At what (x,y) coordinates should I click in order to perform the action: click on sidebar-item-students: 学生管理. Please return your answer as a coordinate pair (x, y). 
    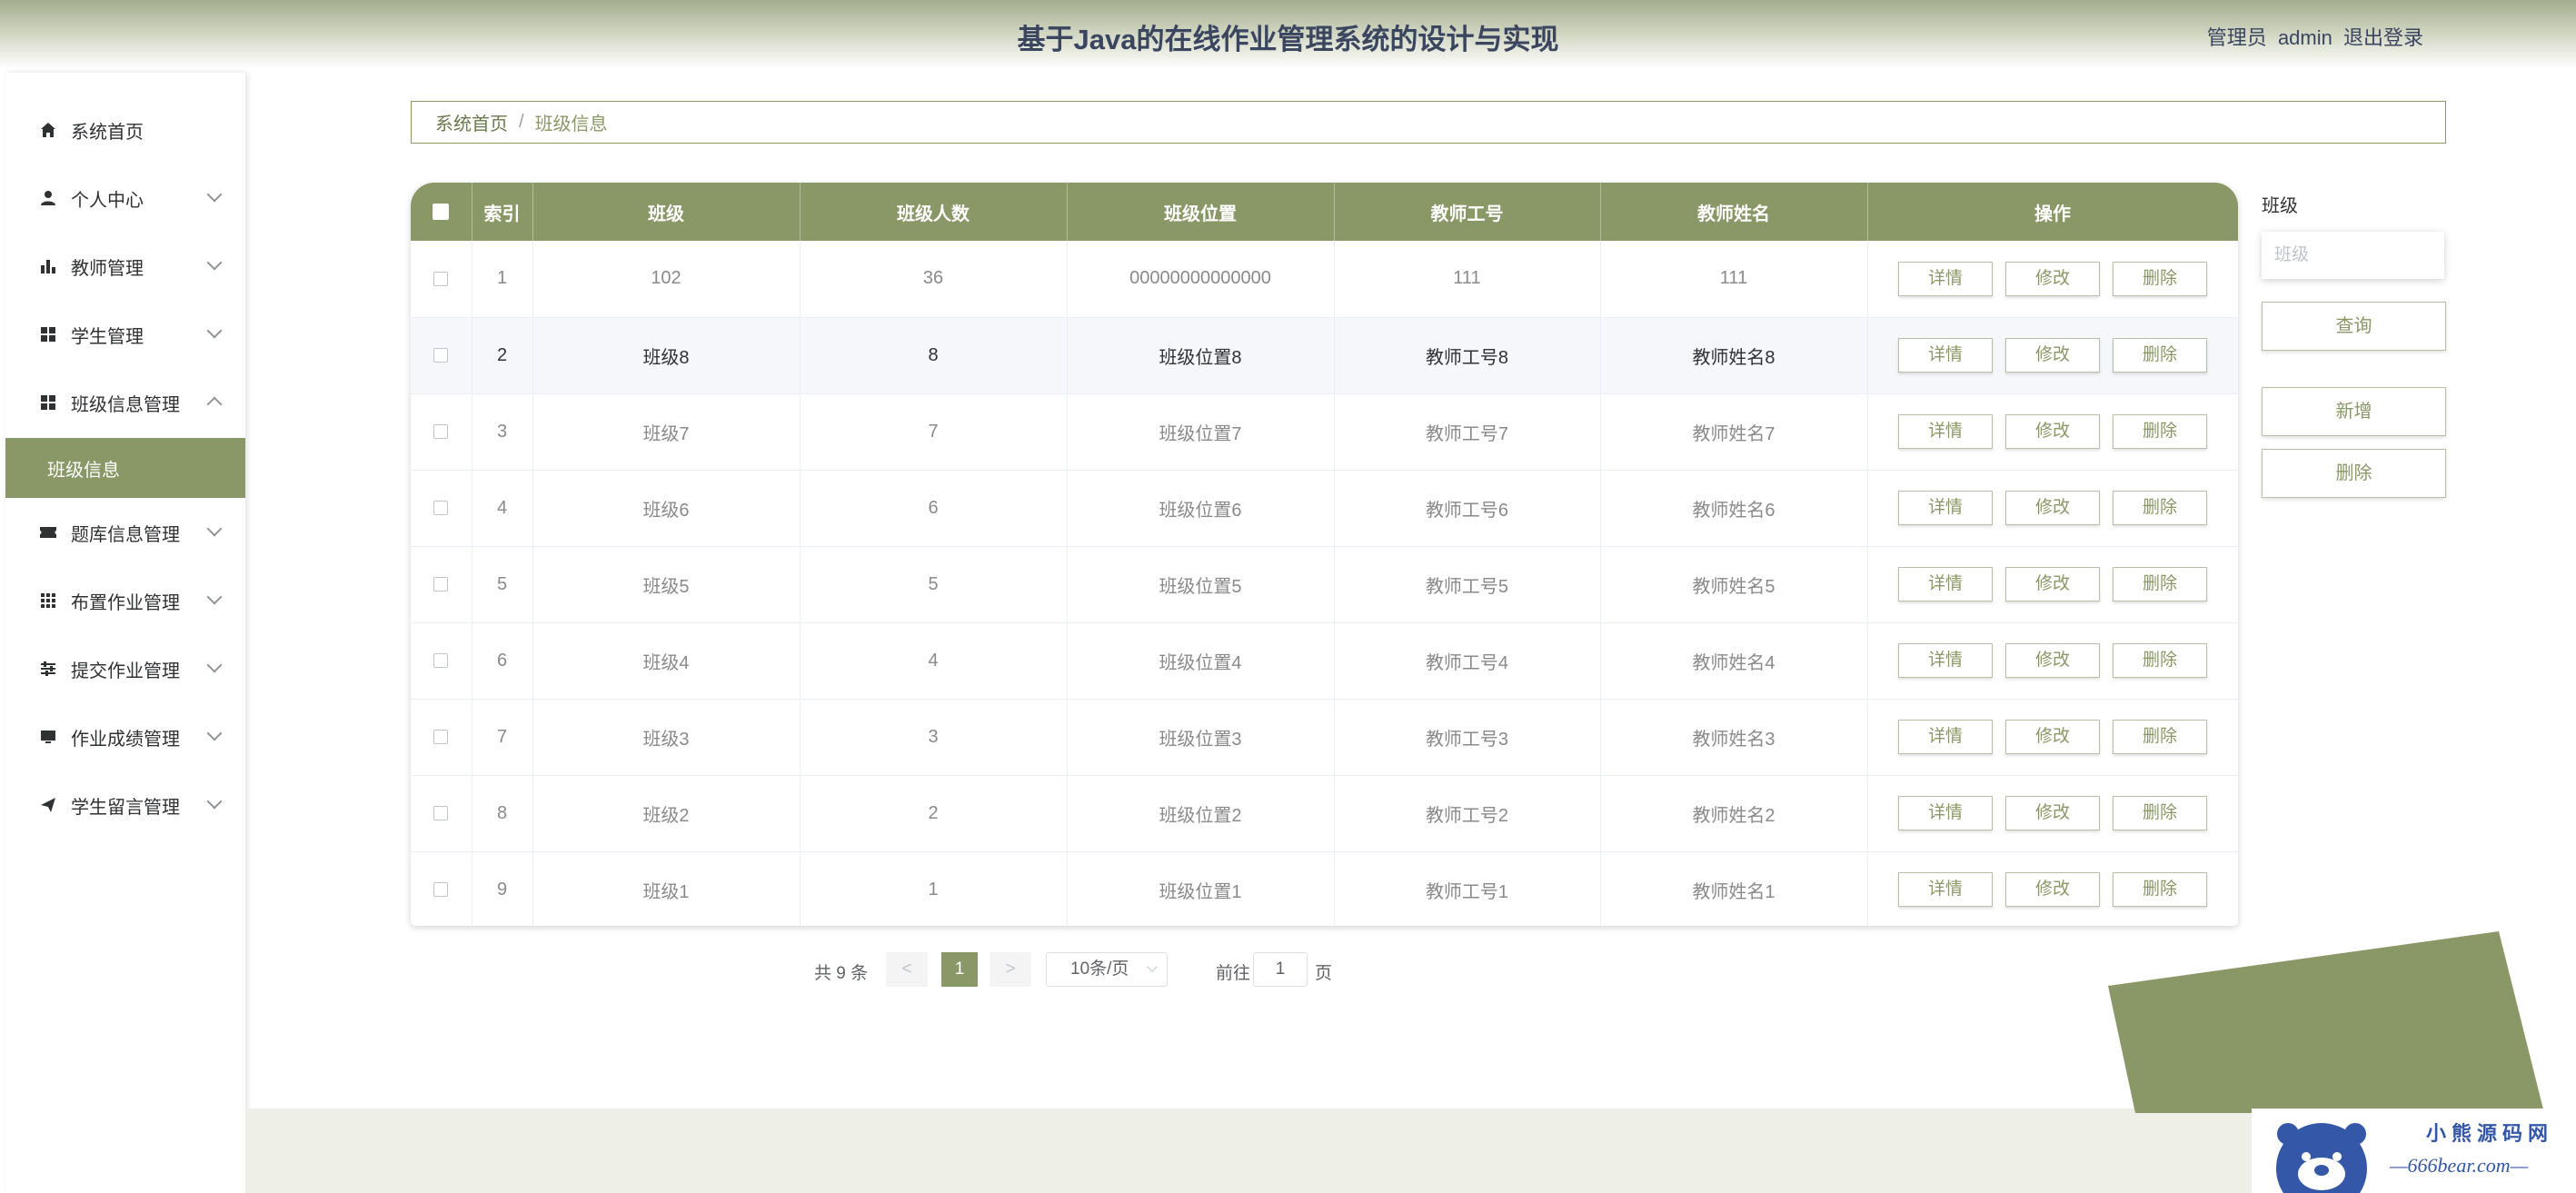
    Looking at the image, I should click on (125, 334).